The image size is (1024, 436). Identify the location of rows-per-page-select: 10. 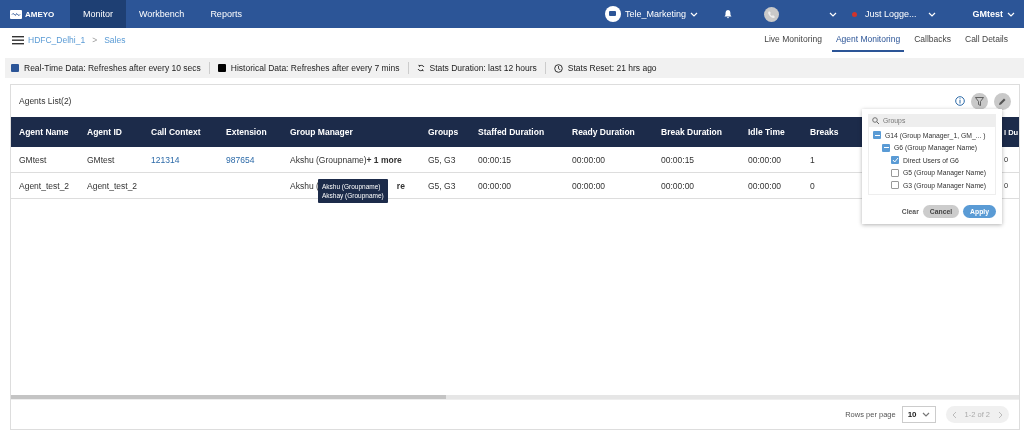
(918, 414).